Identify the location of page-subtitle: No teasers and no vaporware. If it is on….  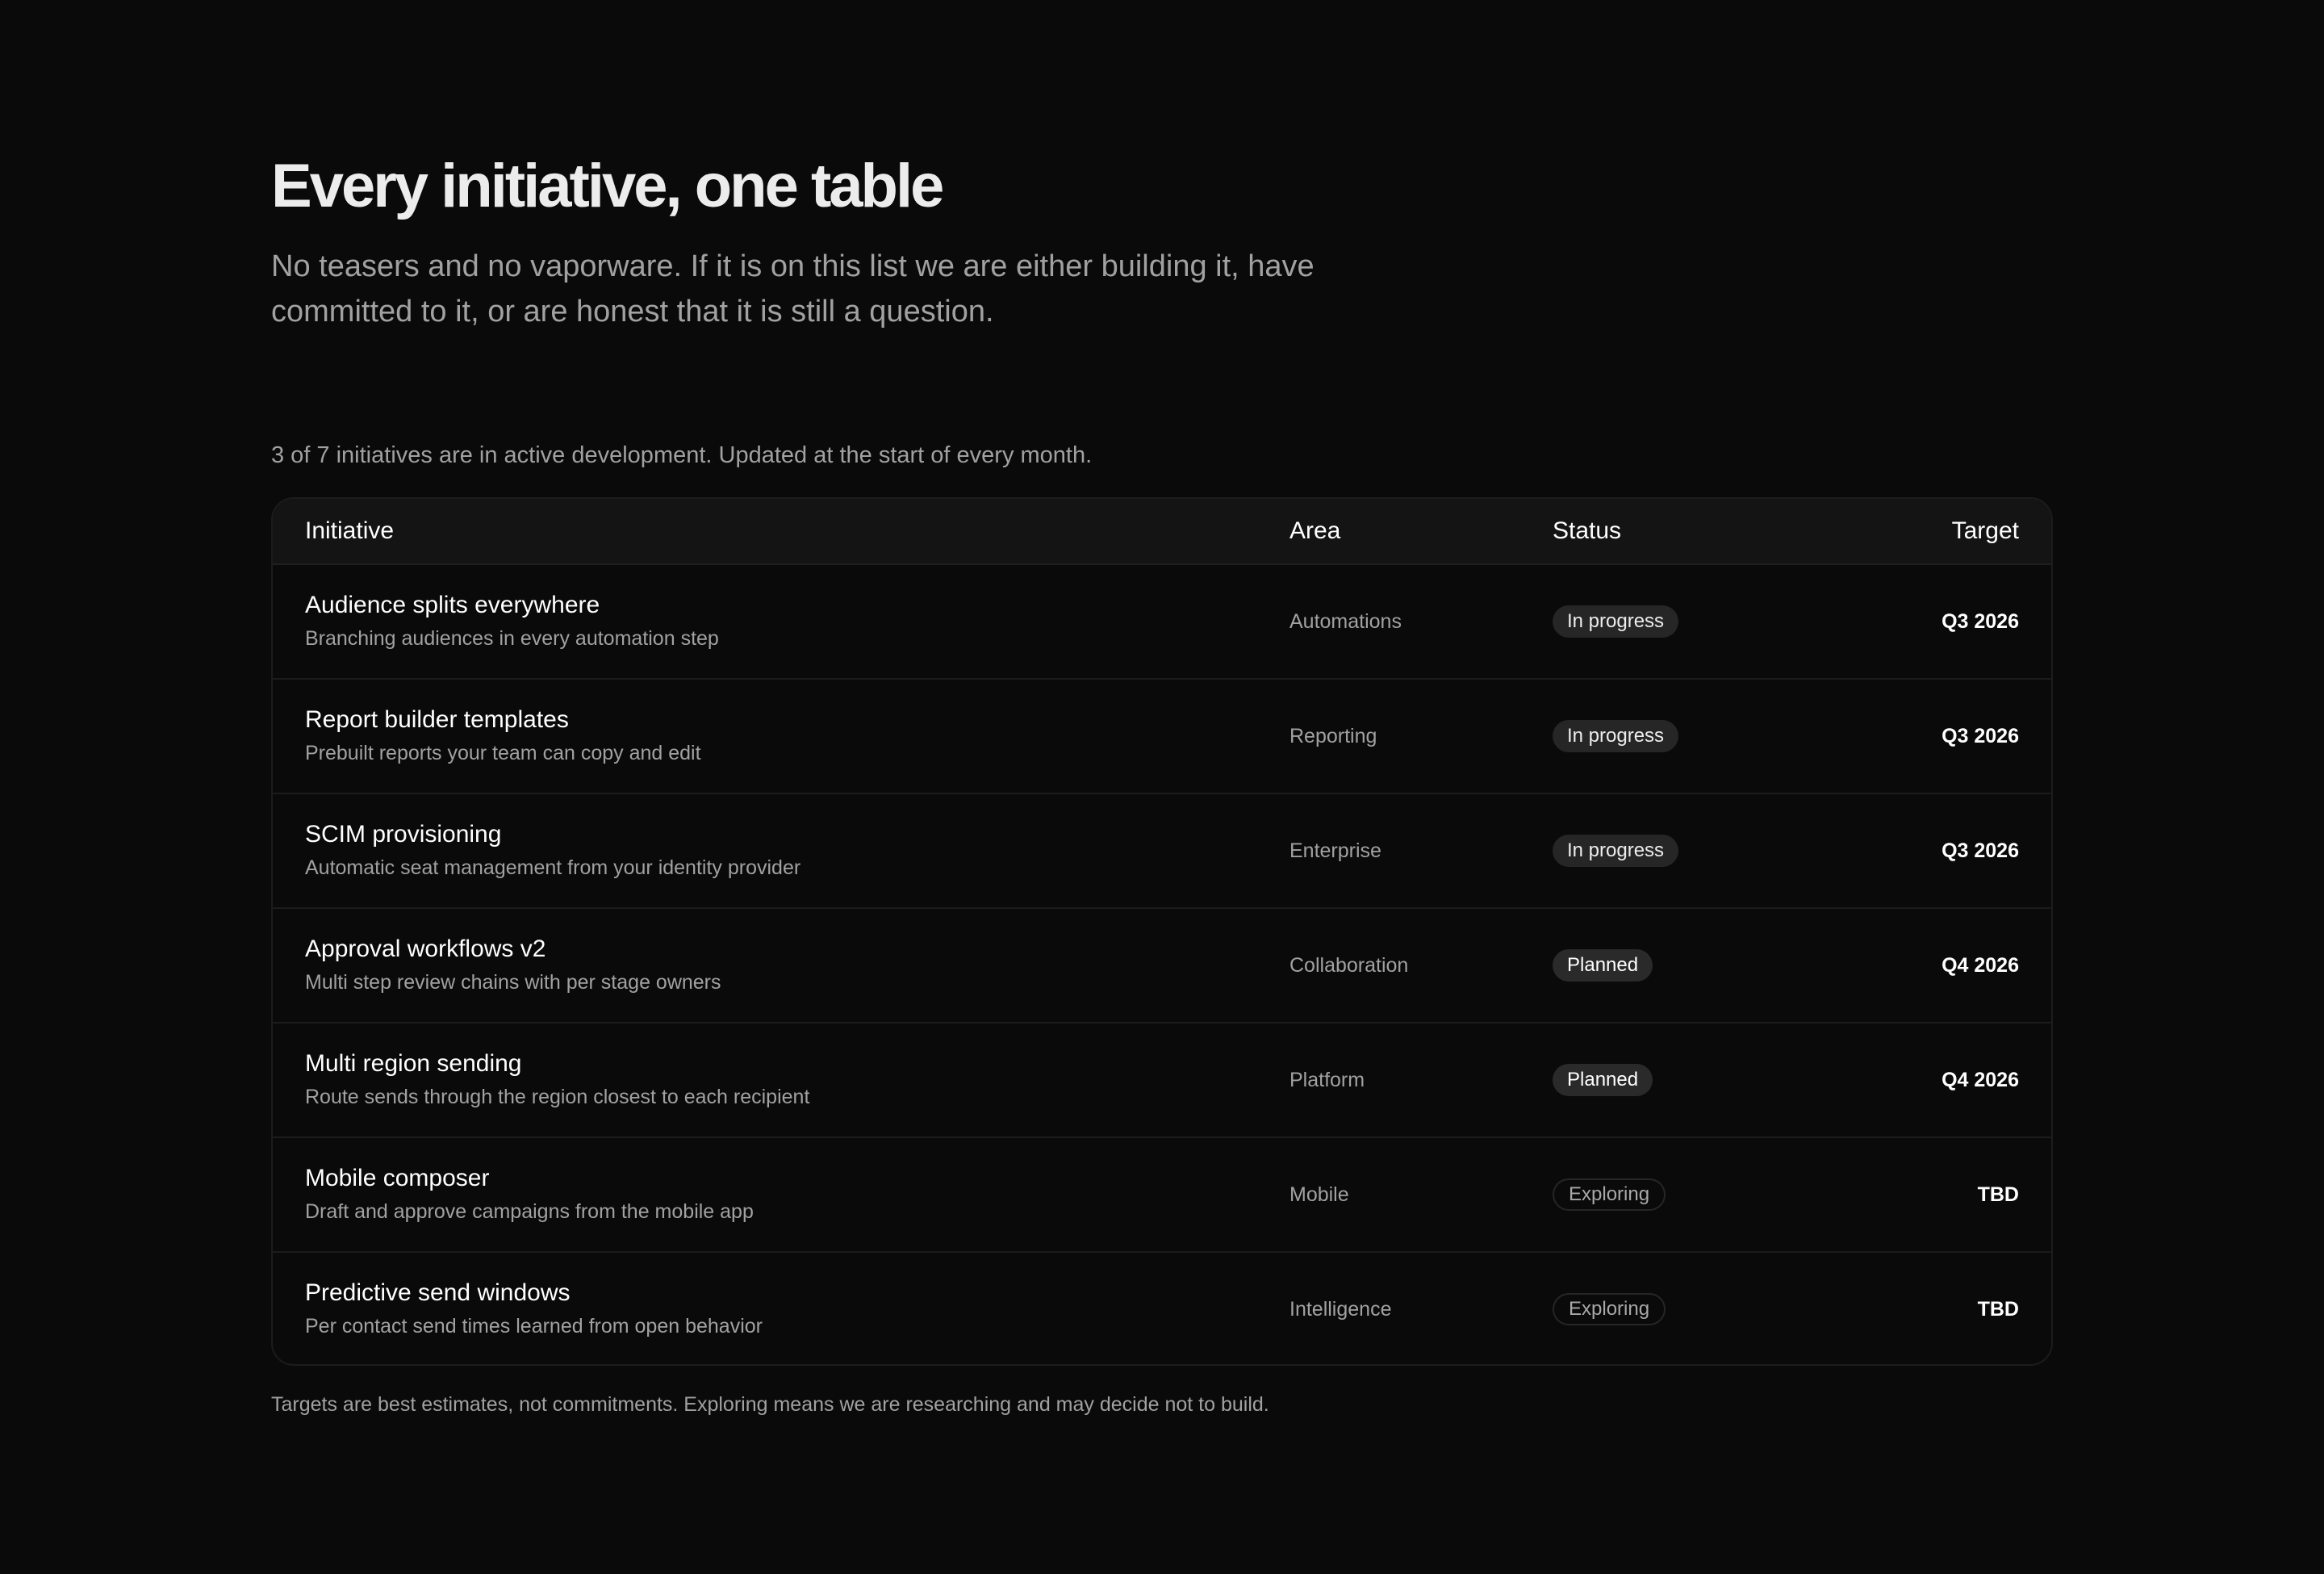
(793, 289).